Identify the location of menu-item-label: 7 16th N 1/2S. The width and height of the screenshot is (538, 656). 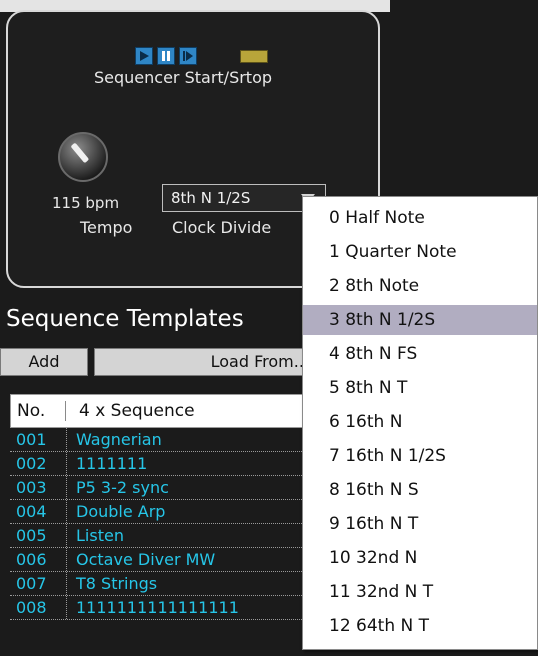
(387, 456).